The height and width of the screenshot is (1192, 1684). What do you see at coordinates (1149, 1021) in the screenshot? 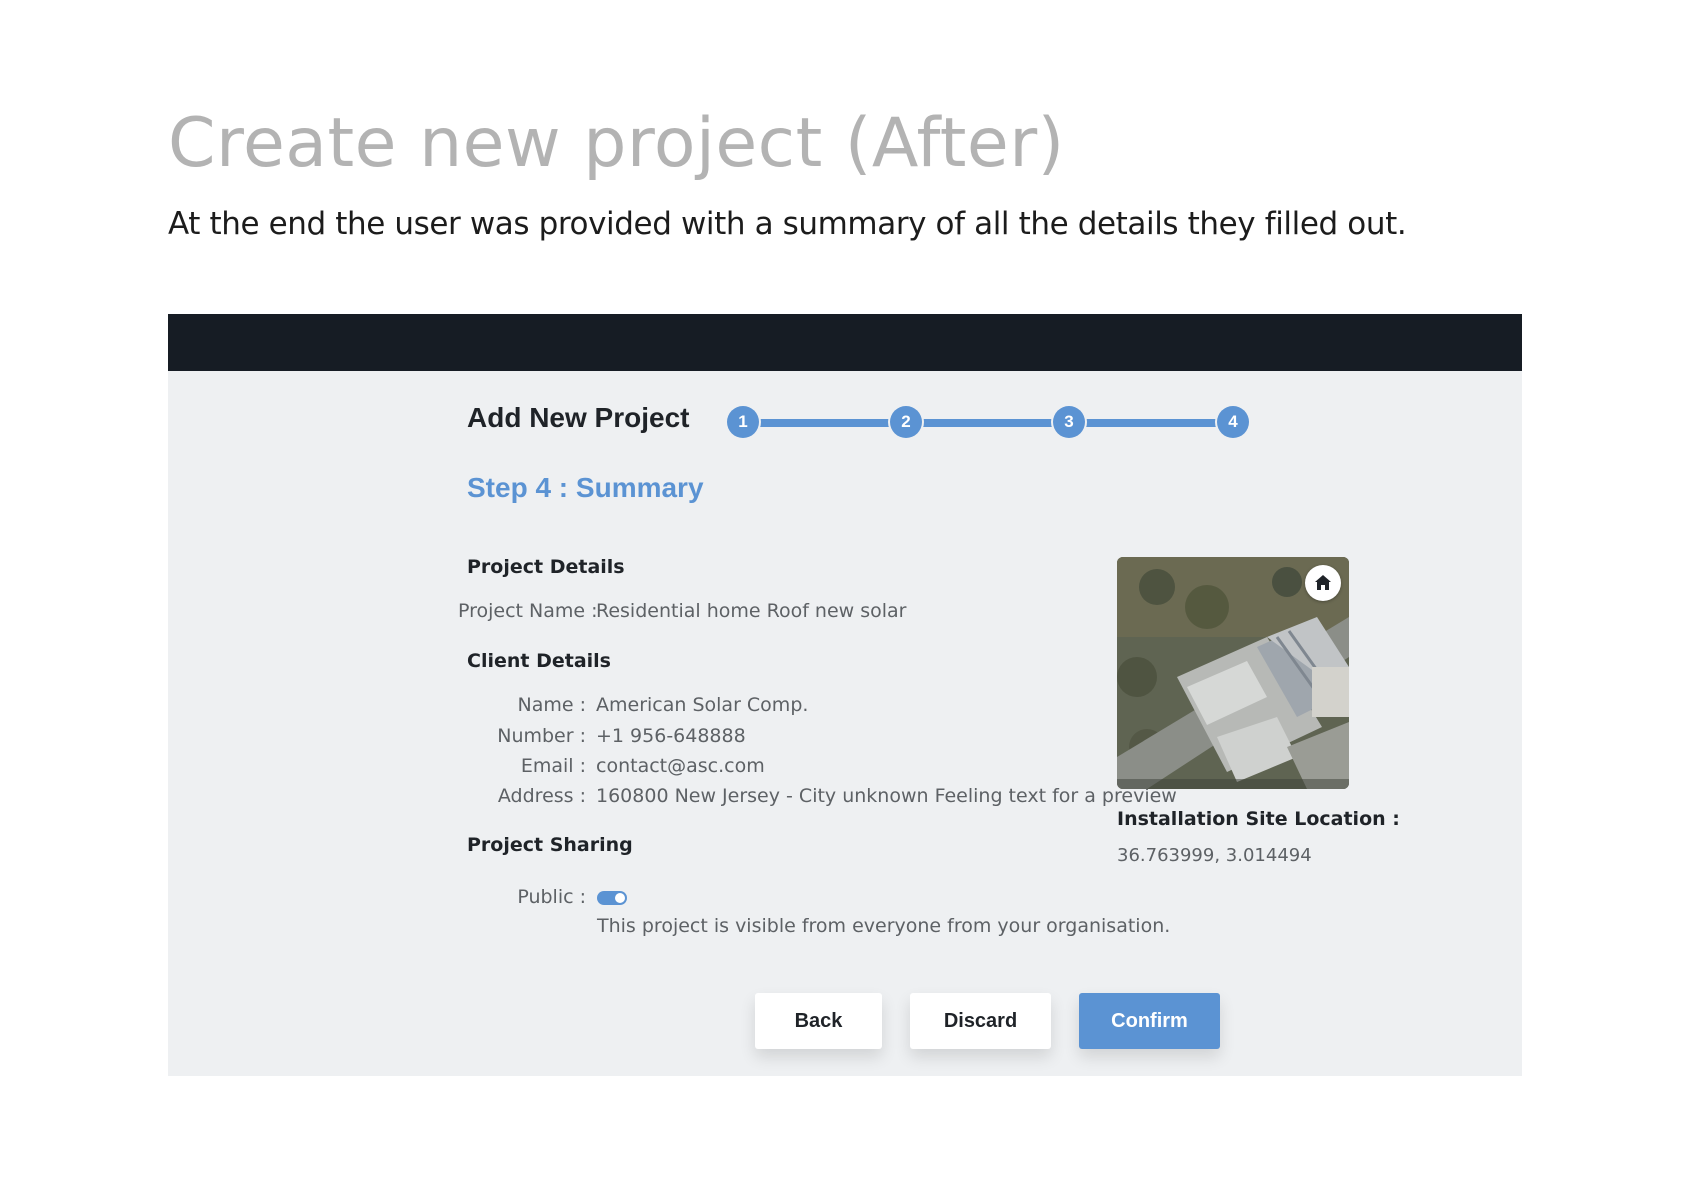
I see `confirm-button: Confirm` at bounding box center [1149, 1021].